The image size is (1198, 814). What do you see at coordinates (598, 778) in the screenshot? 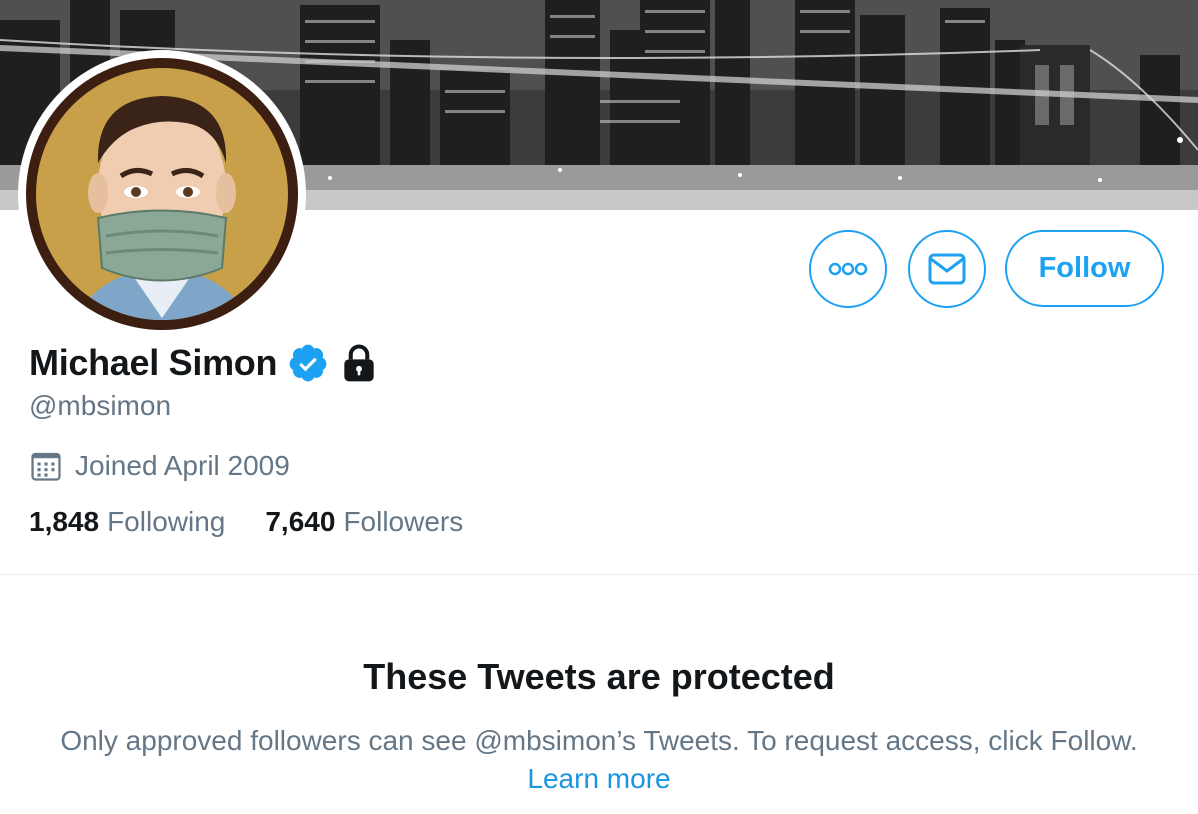
I see `learn-more-link: Learn more` at bounding box center [598, 778].